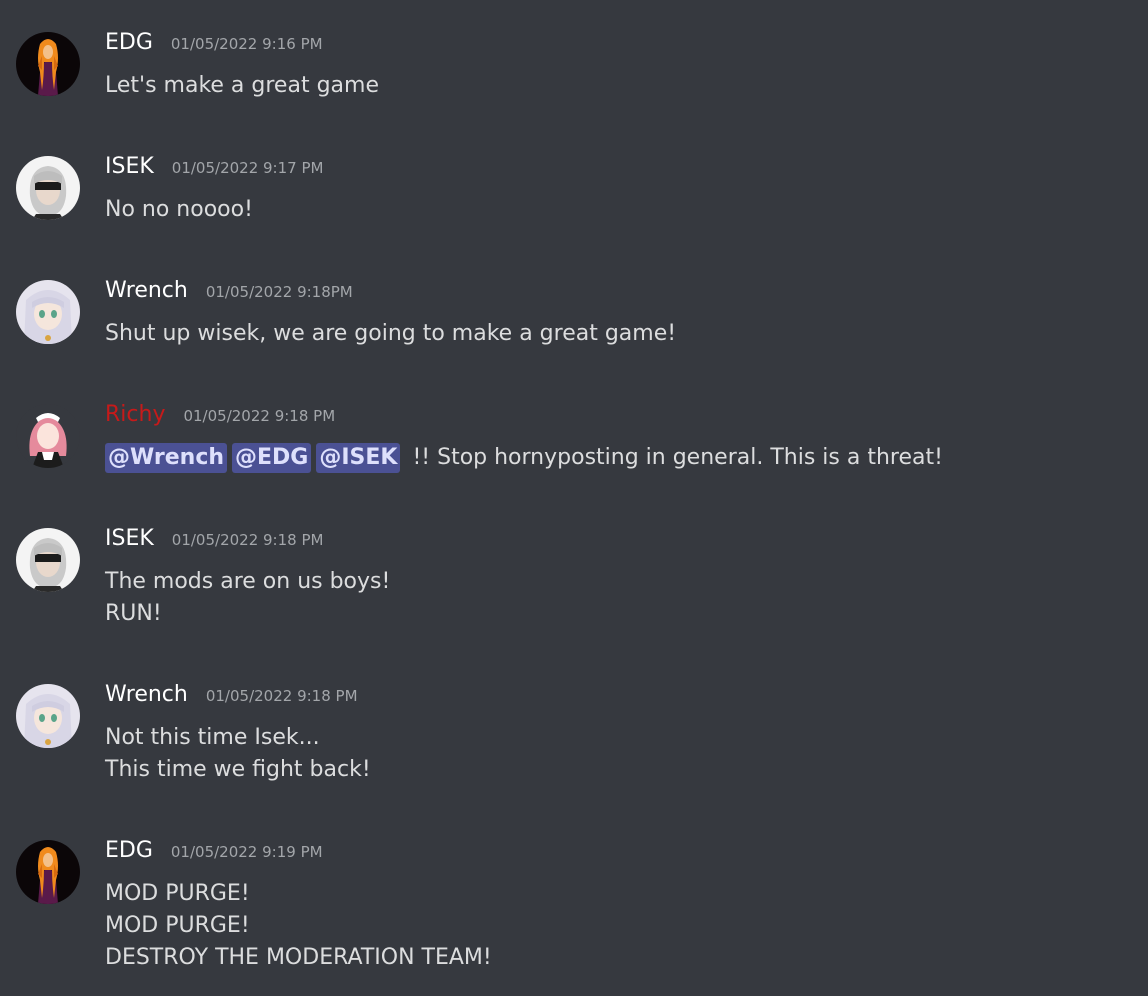 The image size is (1148, 996). Describe the element at coordinates (133, 613) in the screenshot. I see `message-line: RUN!` at that location.